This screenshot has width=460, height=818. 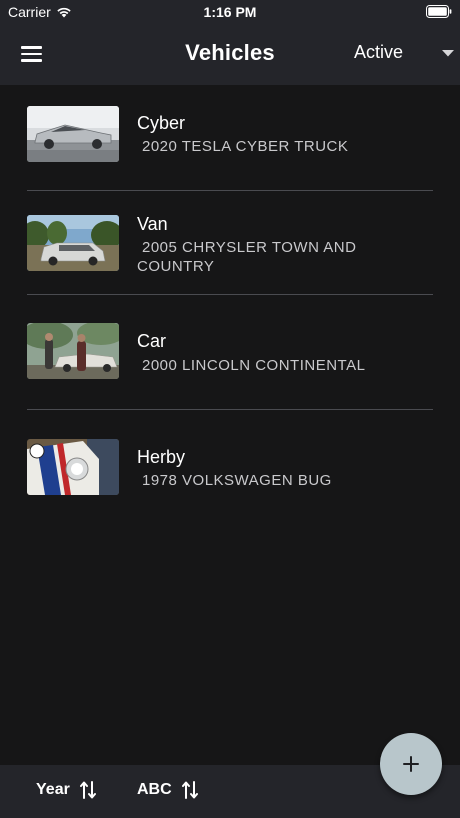 What do you see at coordinates (152, 224) in the screenshot?
I see `vehicle-name: Van` at bounding box center [152, 224].